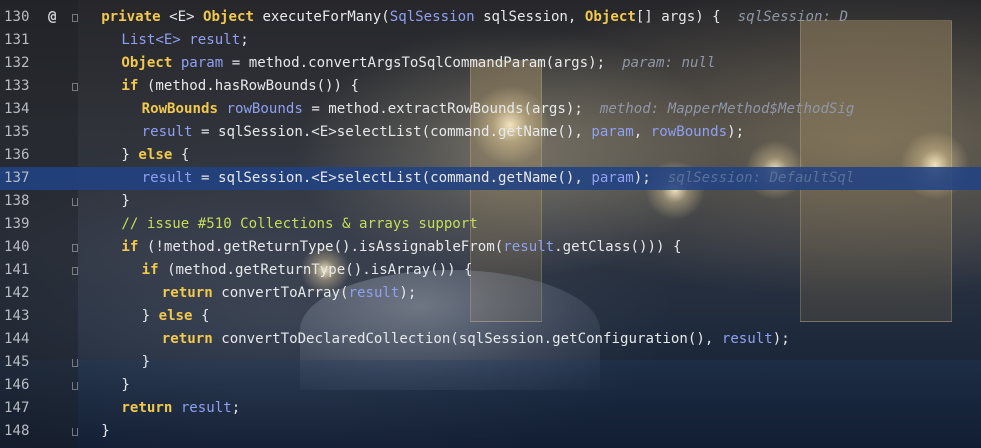 The image size is (981, 448). What do you see at coordinates (490, 385) in the screenshot?
I see `code-line: 146}` at bounding box center [490, 385].